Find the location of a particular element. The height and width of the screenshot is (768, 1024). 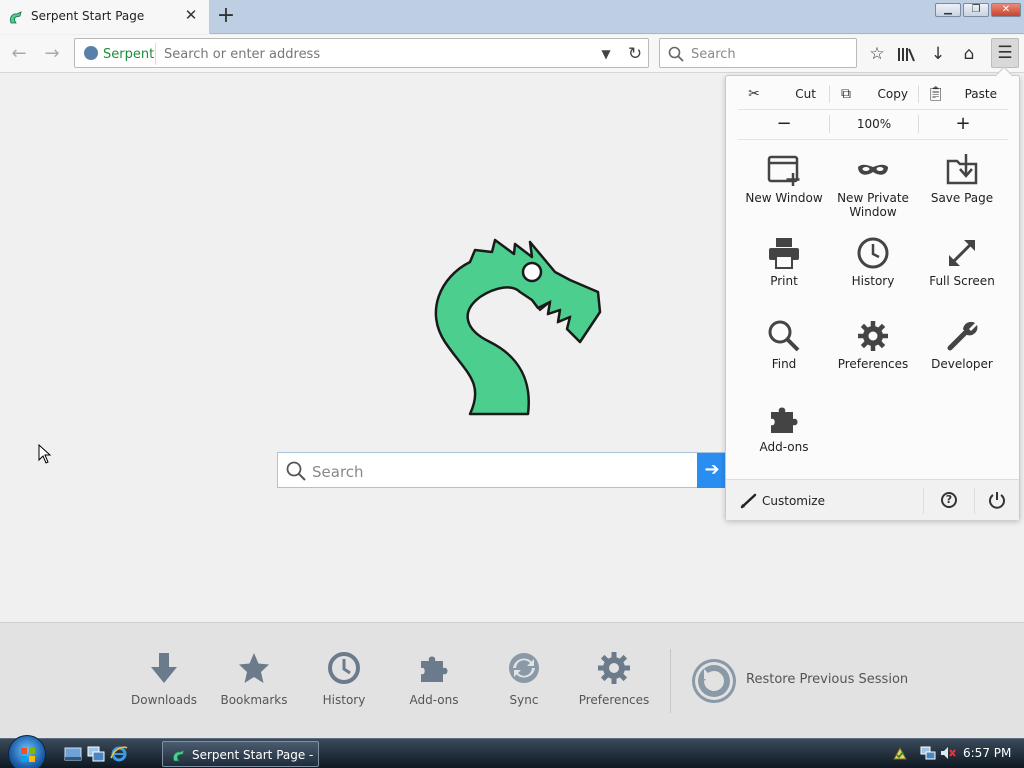

launcher-downloads: Downloads is located at coordinates (164, 679).